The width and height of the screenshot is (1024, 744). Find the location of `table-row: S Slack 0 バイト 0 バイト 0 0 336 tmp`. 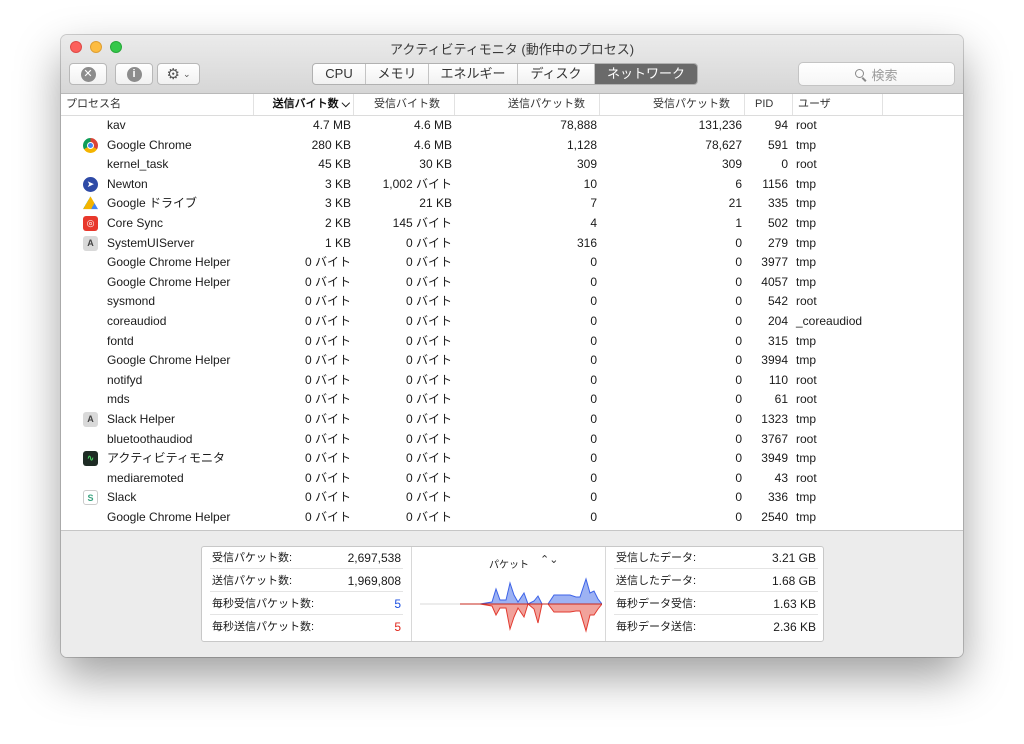

table-row: S Slack 0 バイト 0 バイト 0 0 336 tmp is located at coordinates (512, 498).